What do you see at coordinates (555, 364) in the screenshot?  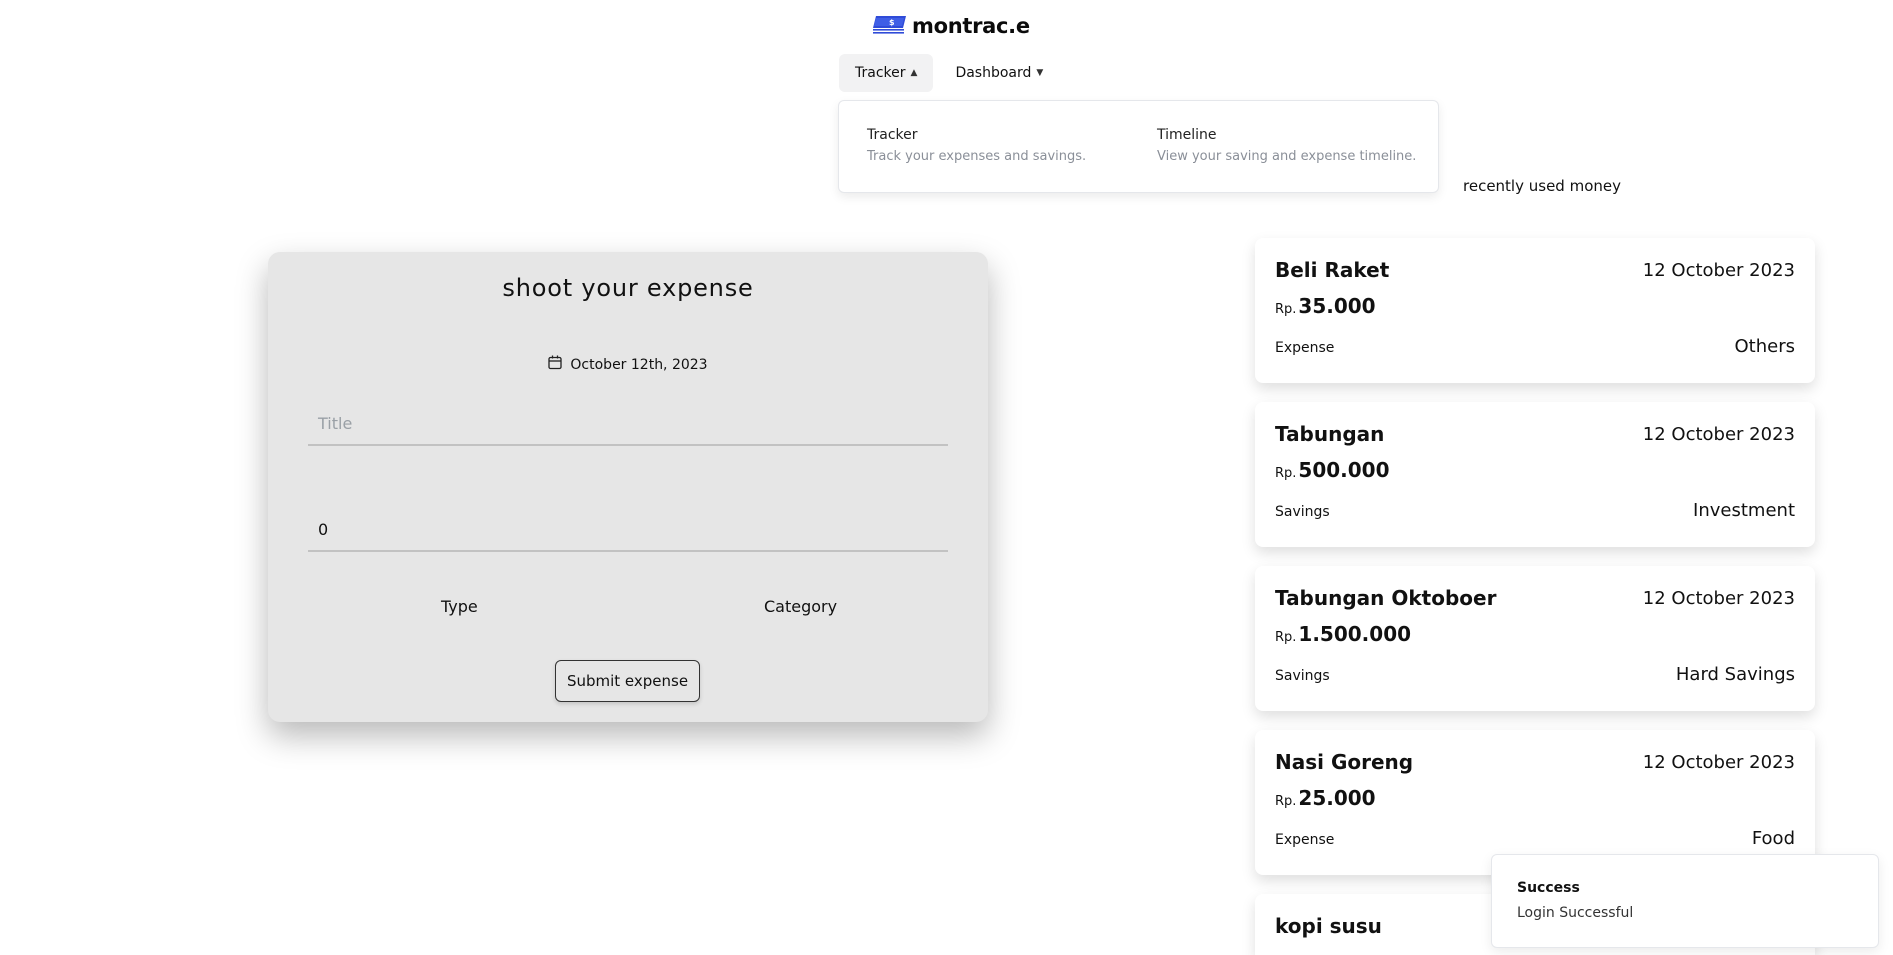 I see `calendar-icon` at bounding box center [555, 364].